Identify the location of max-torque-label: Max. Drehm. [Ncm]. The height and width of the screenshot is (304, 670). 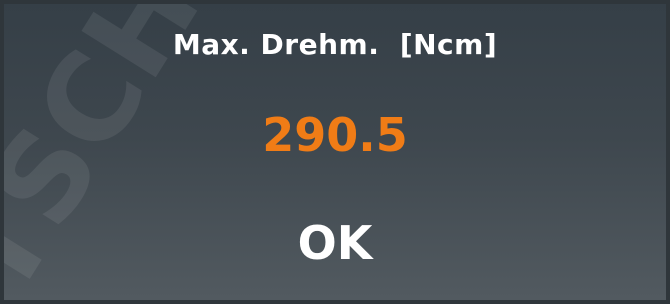
(335, 44).